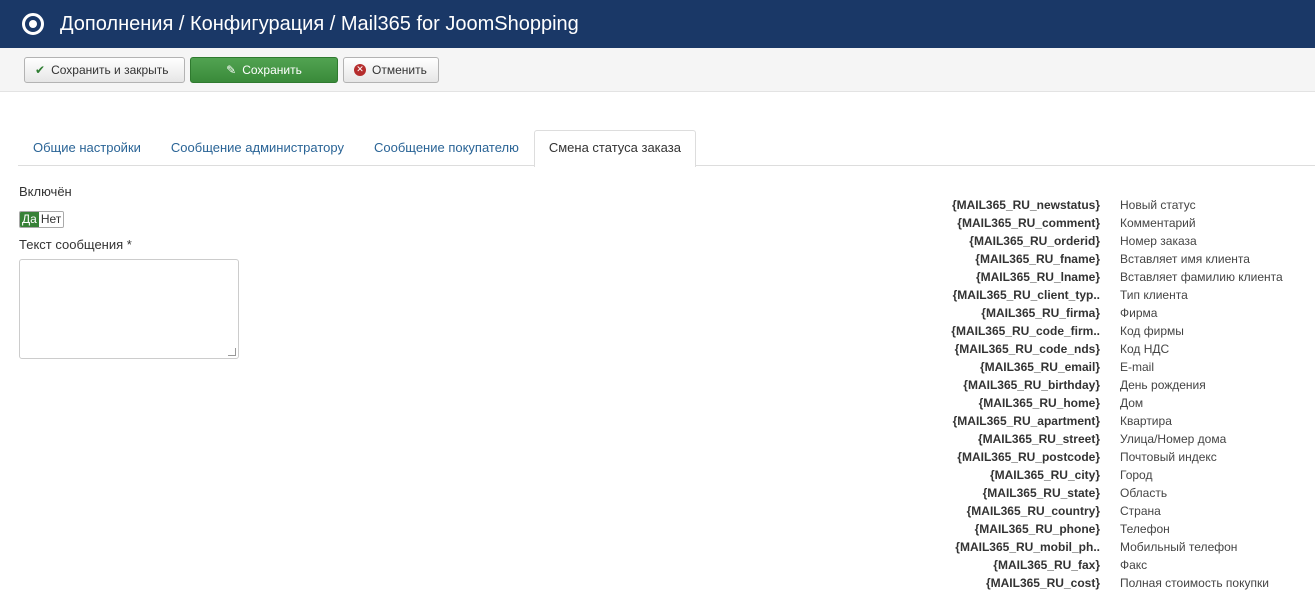  What do you see at coordinates (1158, 205) in the screenshot?
I see `variable-description: Новый статус` at bounding box center [1158, 205].